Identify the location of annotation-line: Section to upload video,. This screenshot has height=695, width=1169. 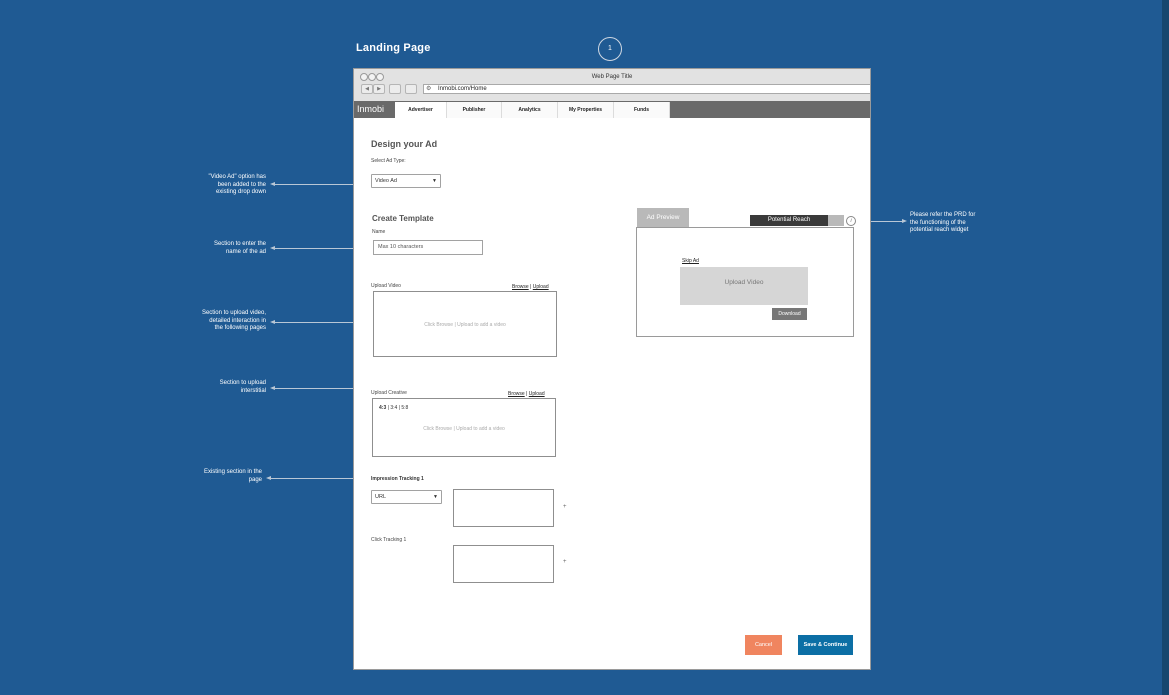
(233, 313).